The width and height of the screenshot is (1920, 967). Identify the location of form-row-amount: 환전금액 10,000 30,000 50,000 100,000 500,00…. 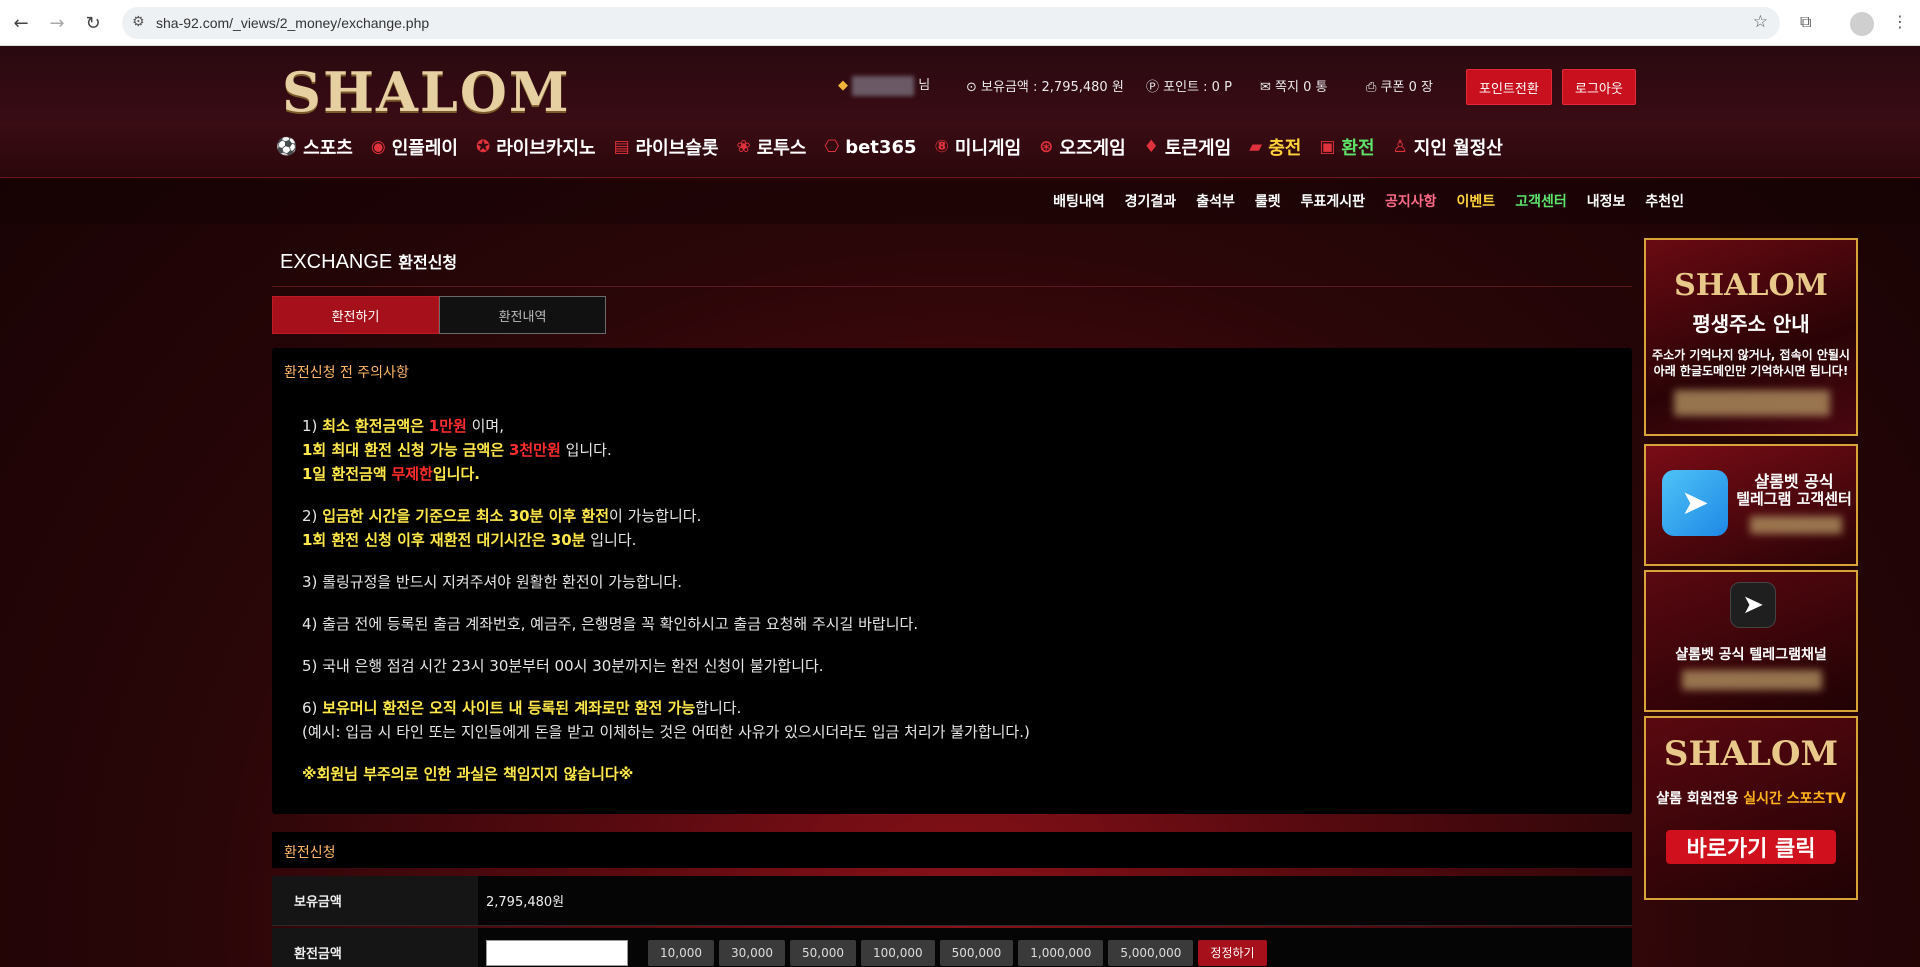
(952, 947).